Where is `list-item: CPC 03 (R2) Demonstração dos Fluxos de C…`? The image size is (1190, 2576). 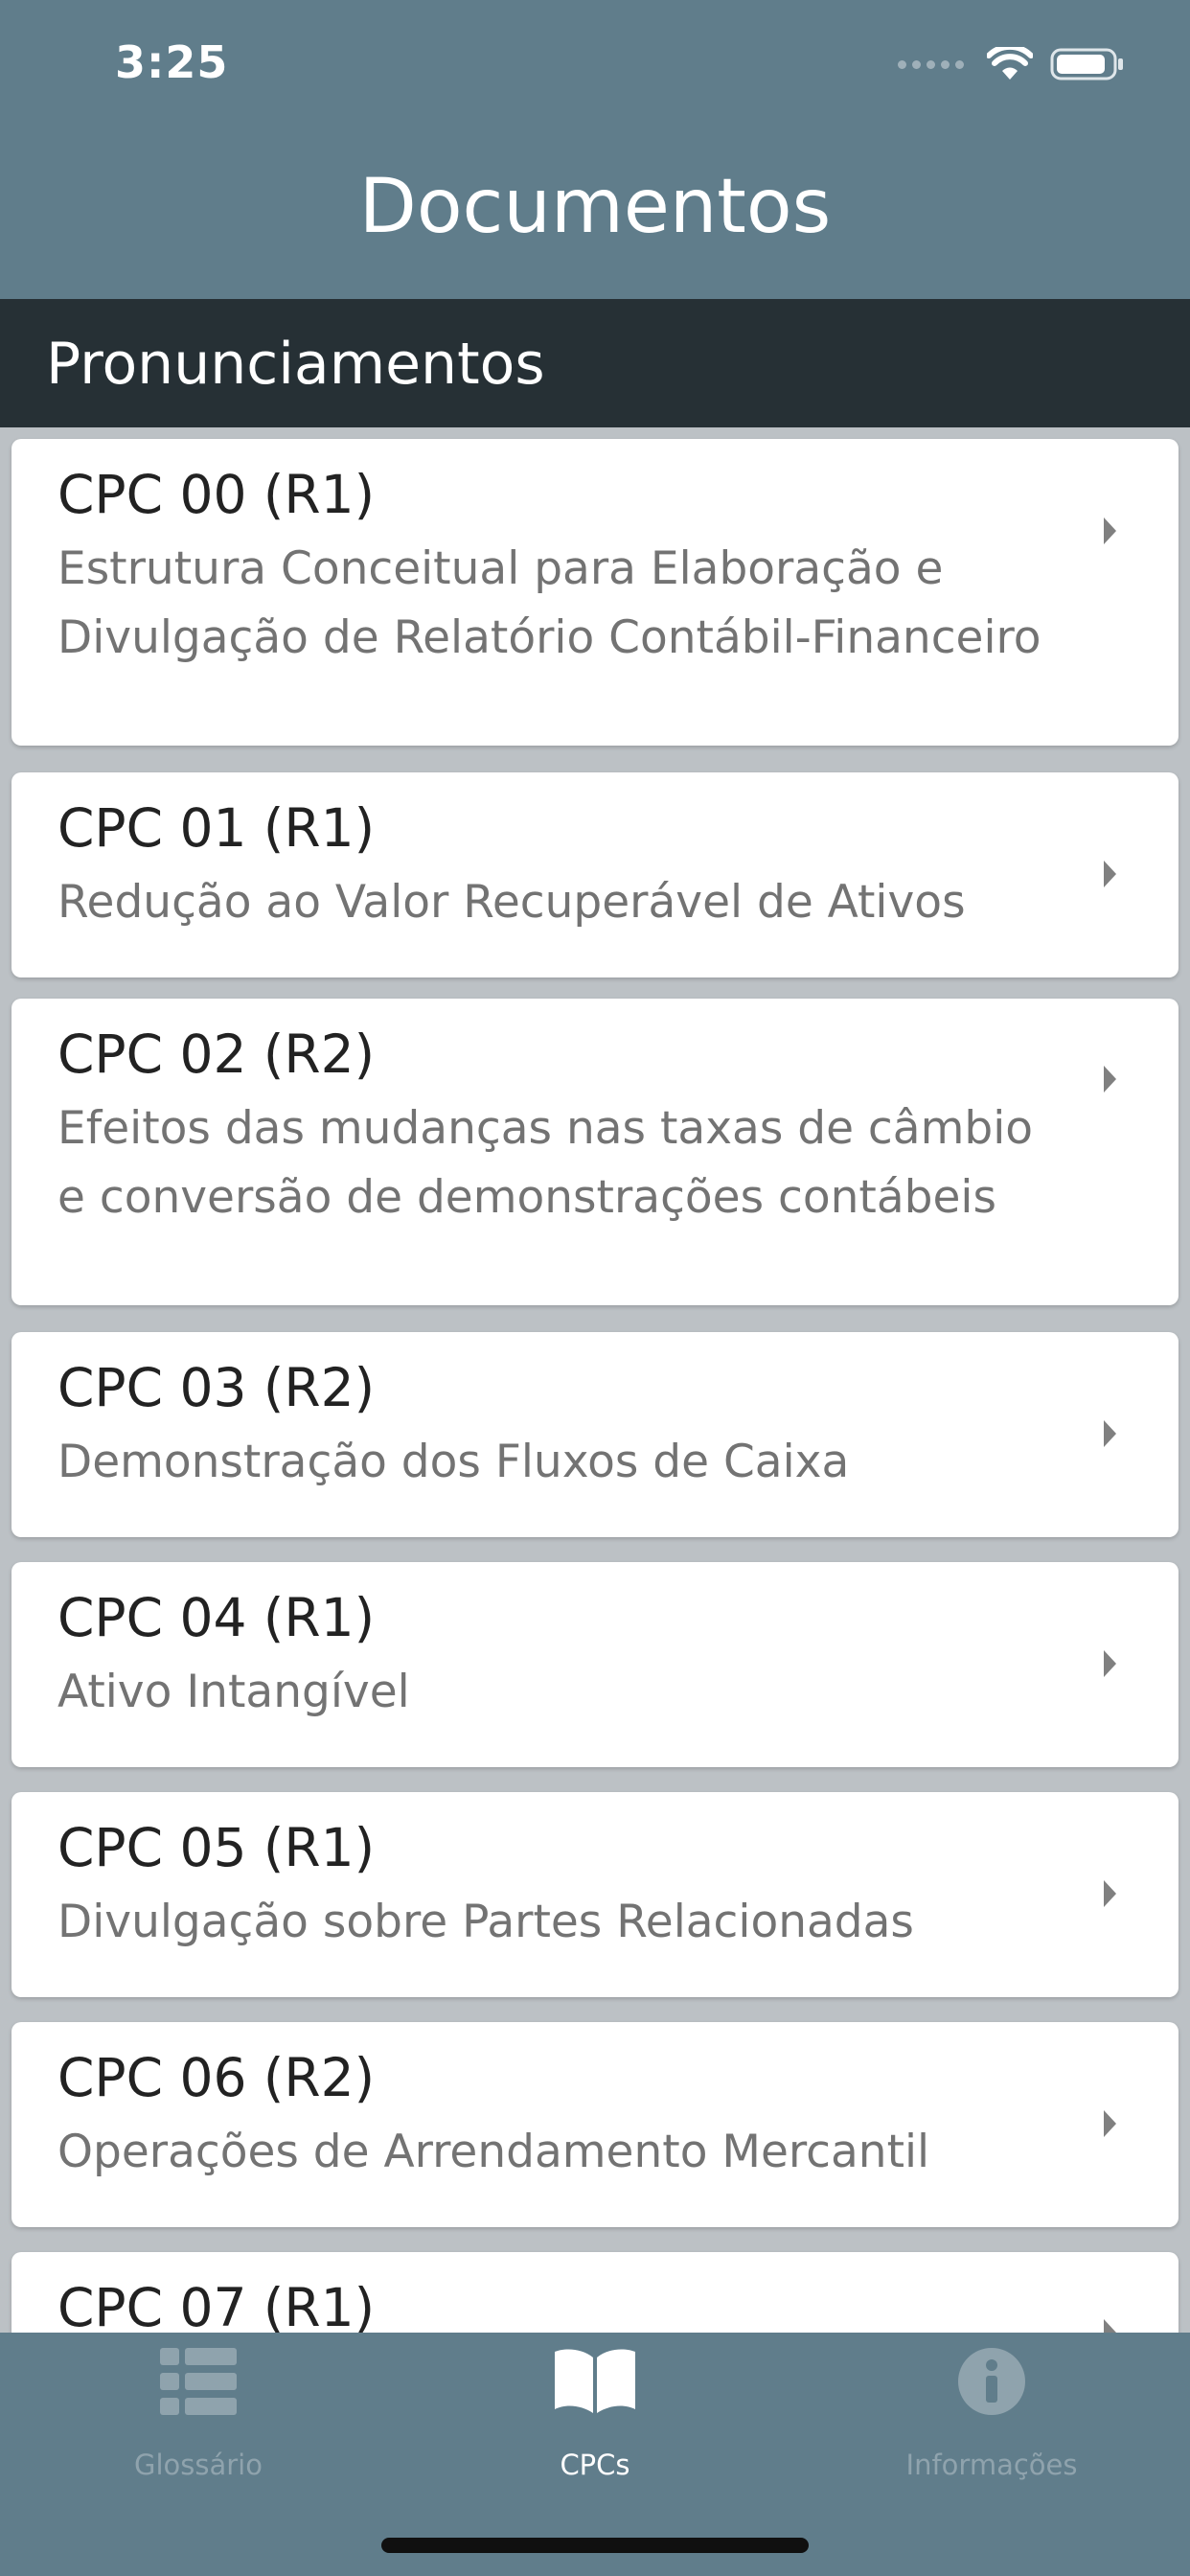 list-item: CPC 03 (R2) Demonstração dos Fluxos de C… is located at coordinates (595, 1434).